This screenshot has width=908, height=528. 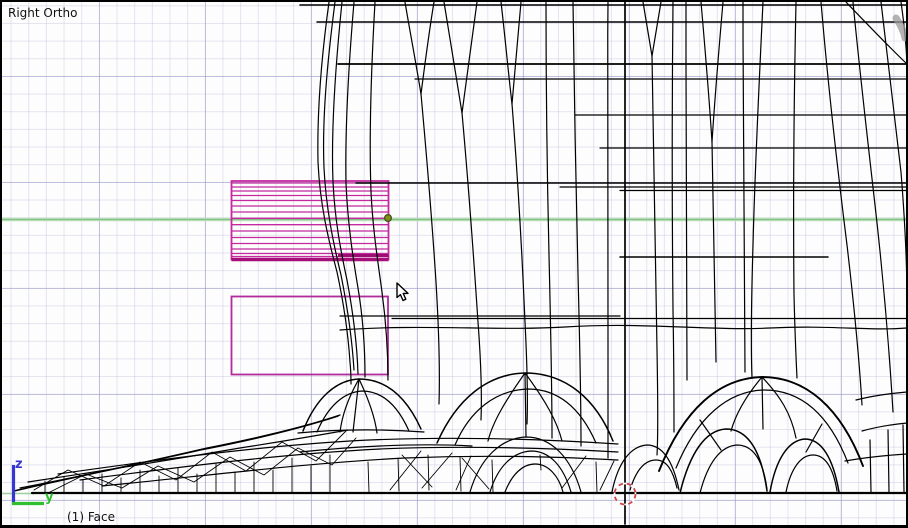 What do you see at coordinates (91, 517) in the screenshot?
I see `selection-status-label: (1) Face` at bounding box center [91, 517].